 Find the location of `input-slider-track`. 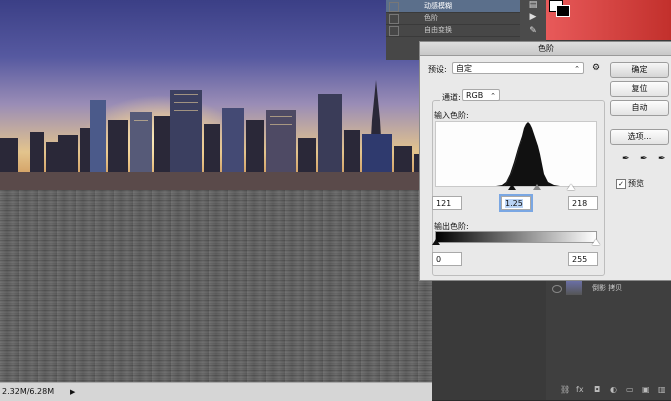

input-slider-track is located at coordinates (515, 187).